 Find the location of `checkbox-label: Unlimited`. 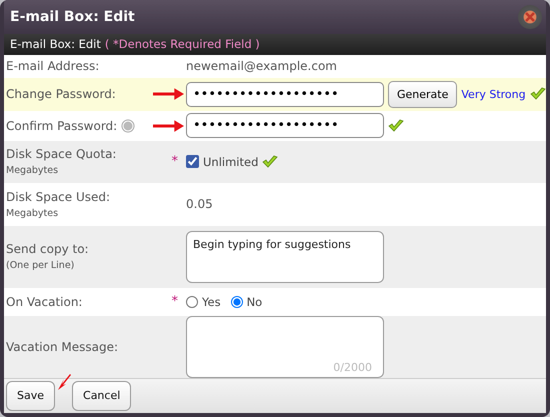

checkbox-label: Unlimited is located at coordinates (230, 161).